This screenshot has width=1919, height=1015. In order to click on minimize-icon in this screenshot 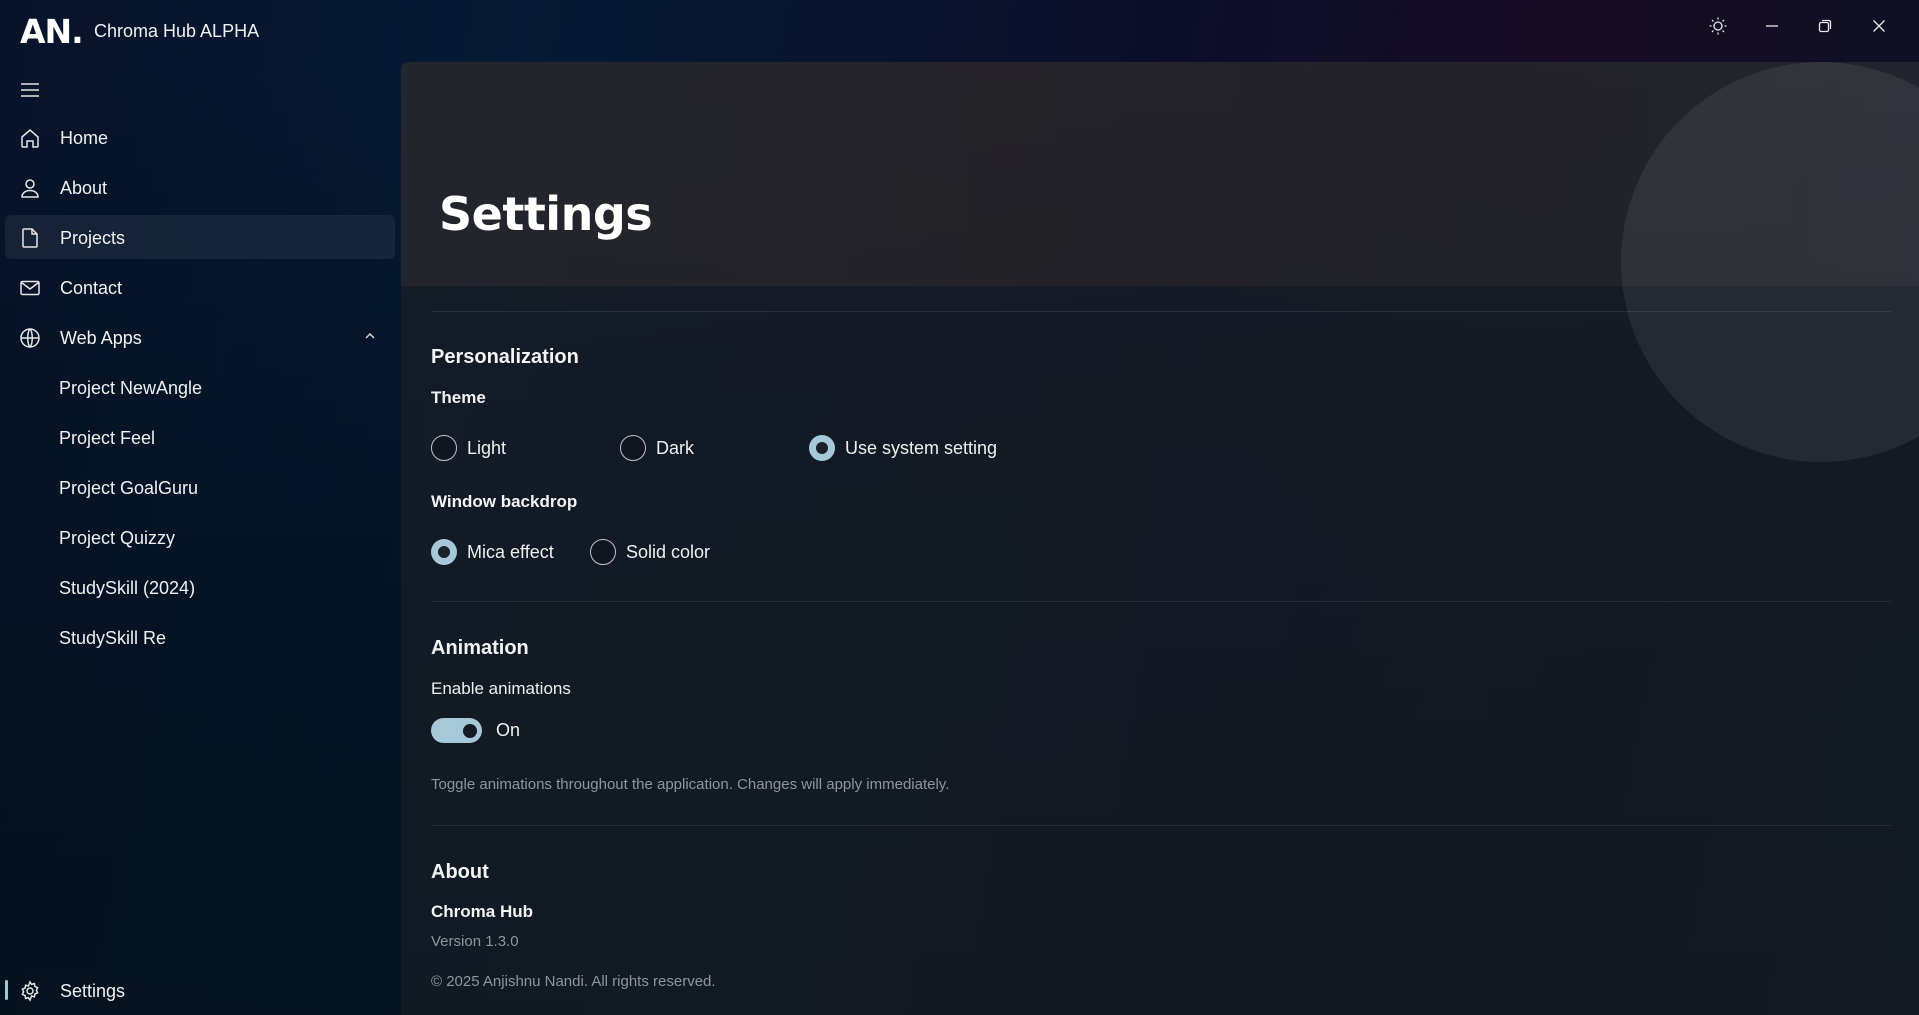, I will do `click(1772, 28)`.